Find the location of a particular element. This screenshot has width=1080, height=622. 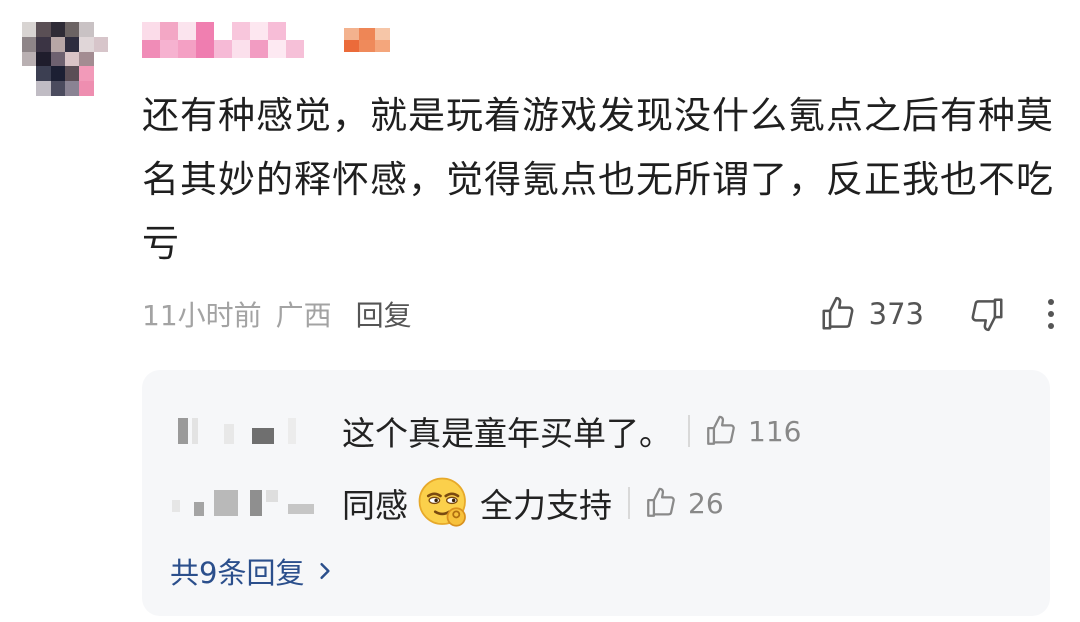

like-button: 373 is located at coordinates (871, 314).